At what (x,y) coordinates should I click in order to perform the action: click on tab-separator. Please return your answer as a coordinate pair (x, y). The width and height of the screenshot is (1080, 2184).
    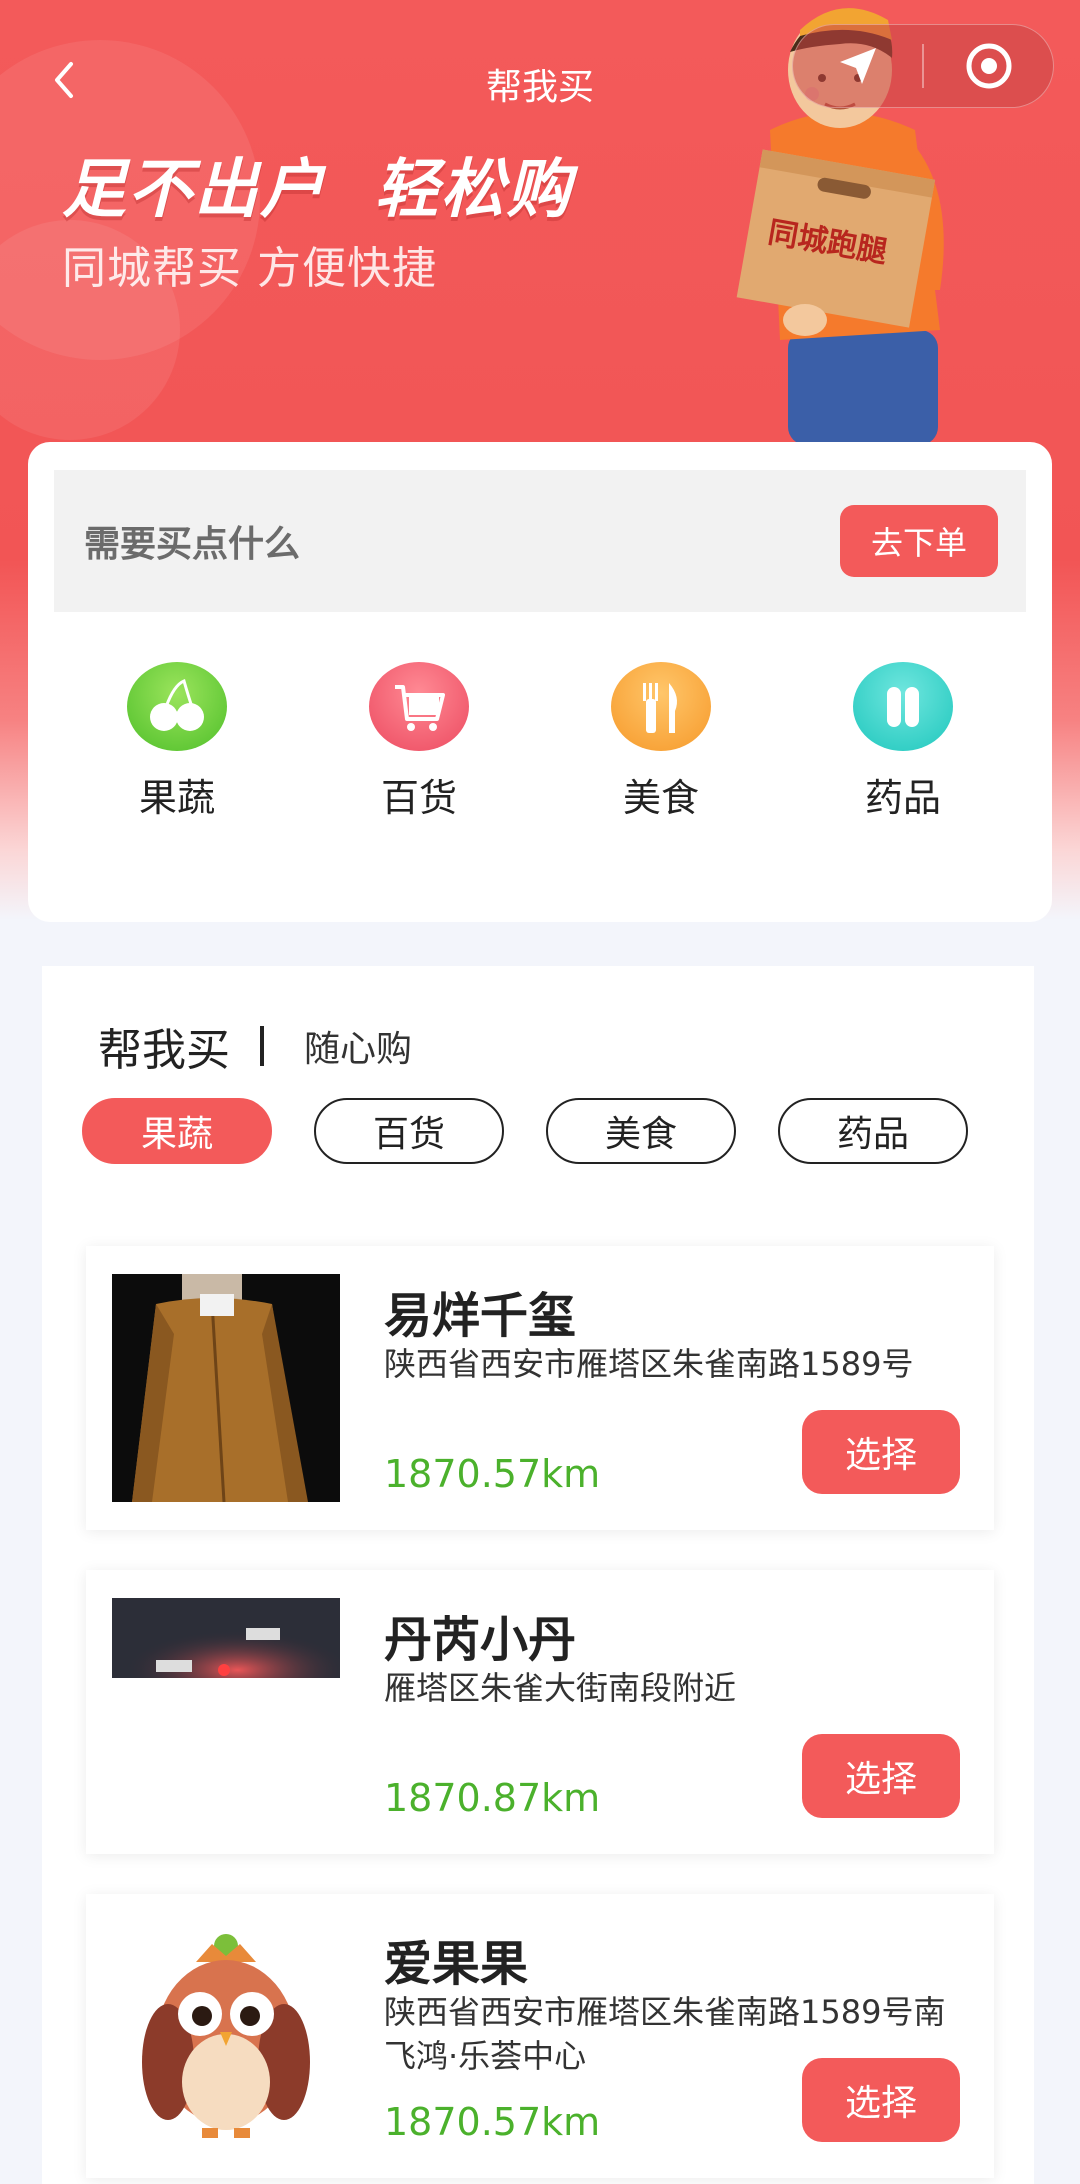
    Looking at the image, I should click on (262, 1046).